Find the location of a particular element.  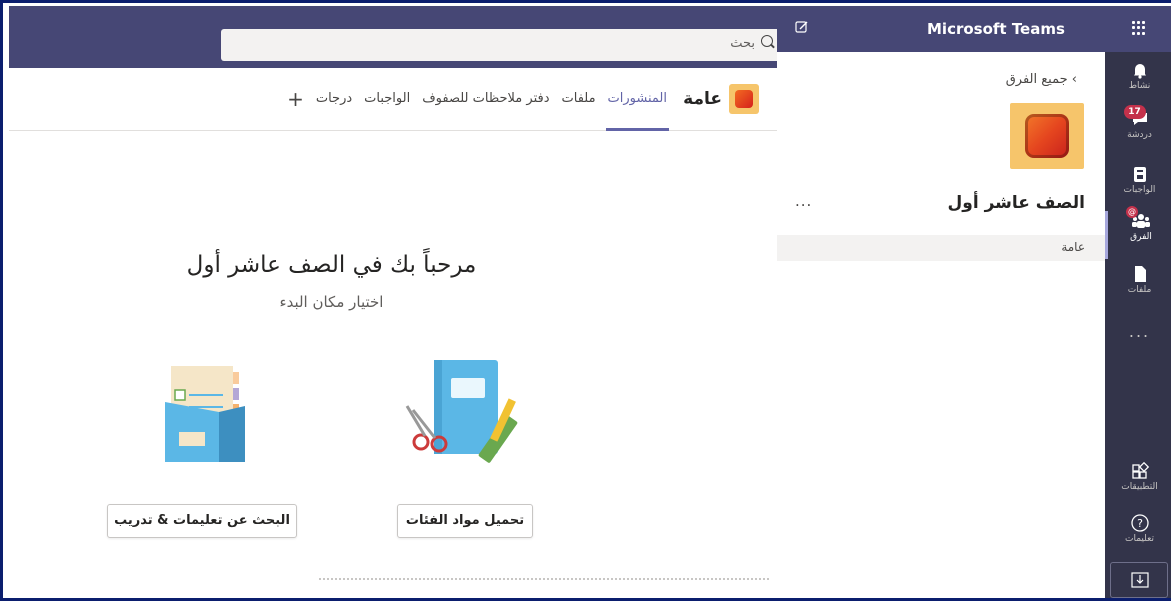

rail-label: ملفات is located at coordinates (1139, 290).